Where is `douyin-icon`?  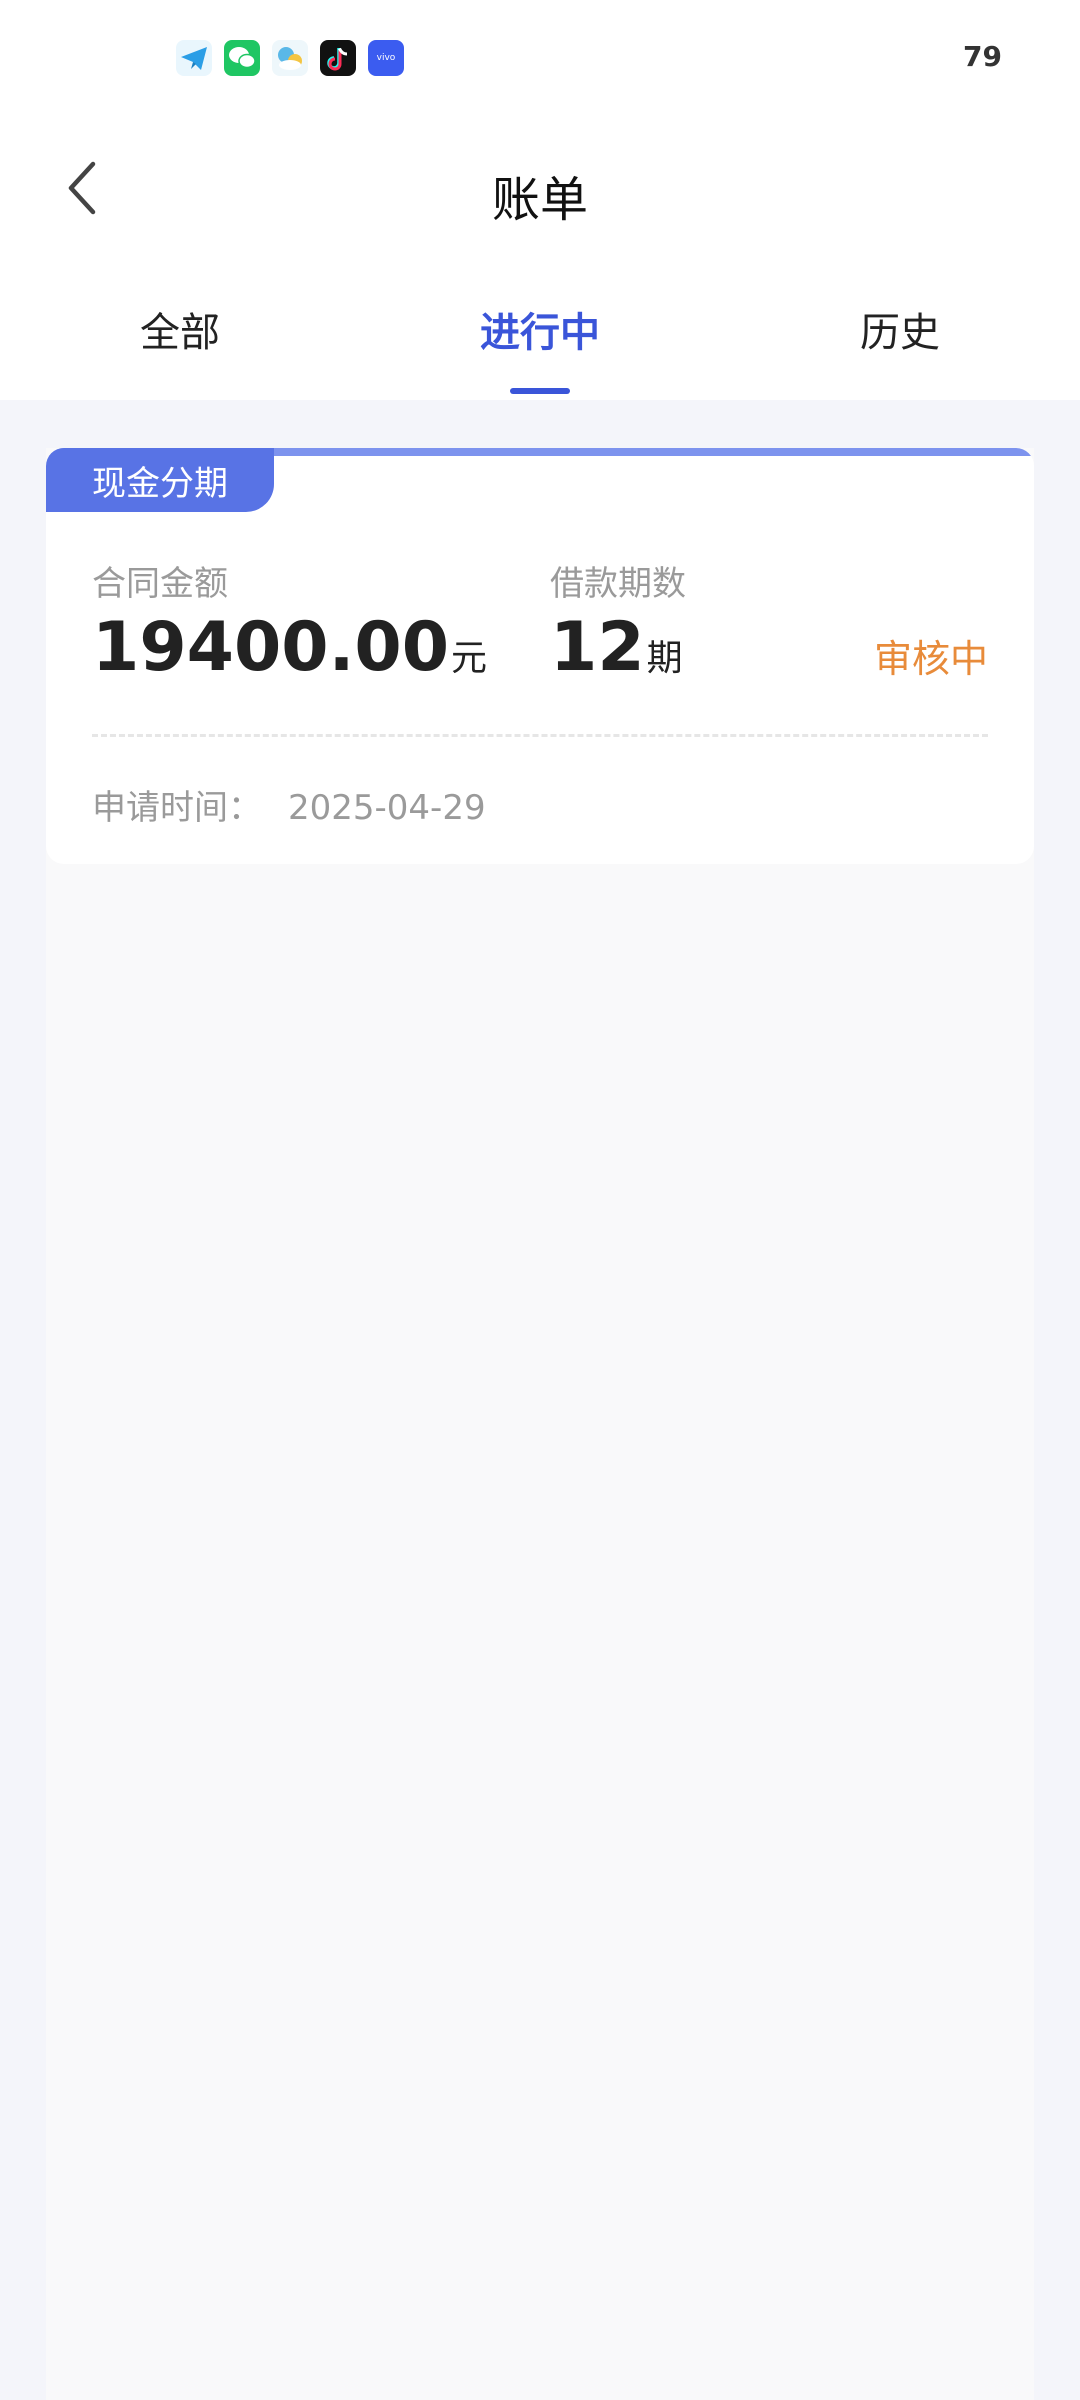
douyin-icon is located at coordinates (338, 58).